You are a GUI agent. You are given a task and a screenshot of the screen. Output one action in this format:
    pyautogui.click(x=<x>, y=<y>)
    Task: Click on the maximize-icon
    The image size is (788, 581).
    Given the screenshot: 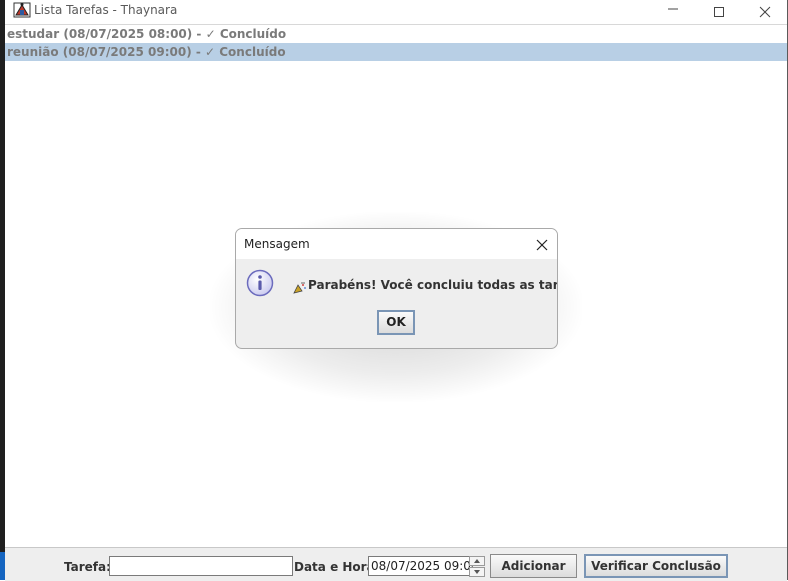 What is the action you would take?
    pyautogui.click(x=719, y=12)
    